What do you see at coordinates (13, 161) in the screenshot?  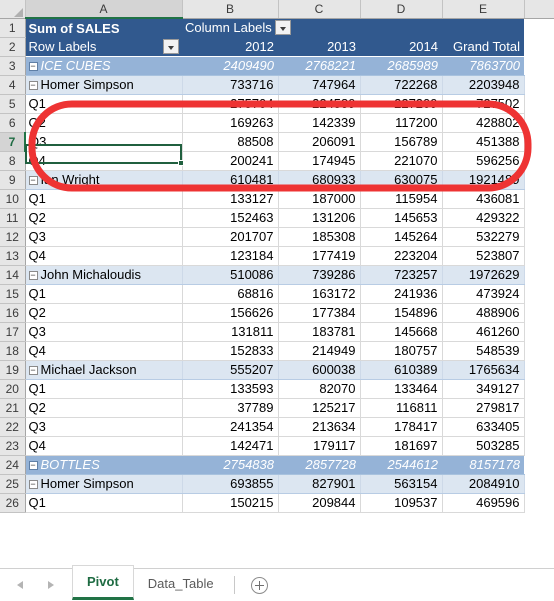 I see `row-header-8: 8` at bounding box center [13, 161].